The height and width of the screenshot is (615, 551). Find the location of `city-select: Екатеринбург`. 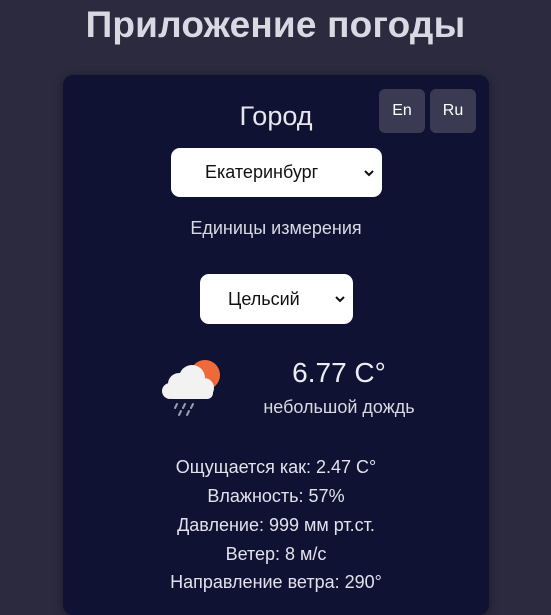

city-select: Екатеринбург is located at coordinates (276, 172).